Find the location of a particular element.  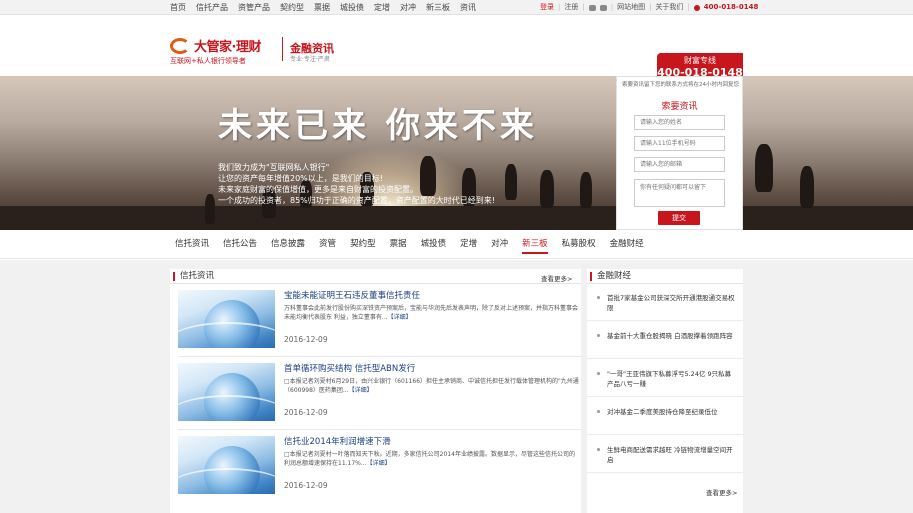

tab-neeq: 新三板 is located at coordinates (535, 244).